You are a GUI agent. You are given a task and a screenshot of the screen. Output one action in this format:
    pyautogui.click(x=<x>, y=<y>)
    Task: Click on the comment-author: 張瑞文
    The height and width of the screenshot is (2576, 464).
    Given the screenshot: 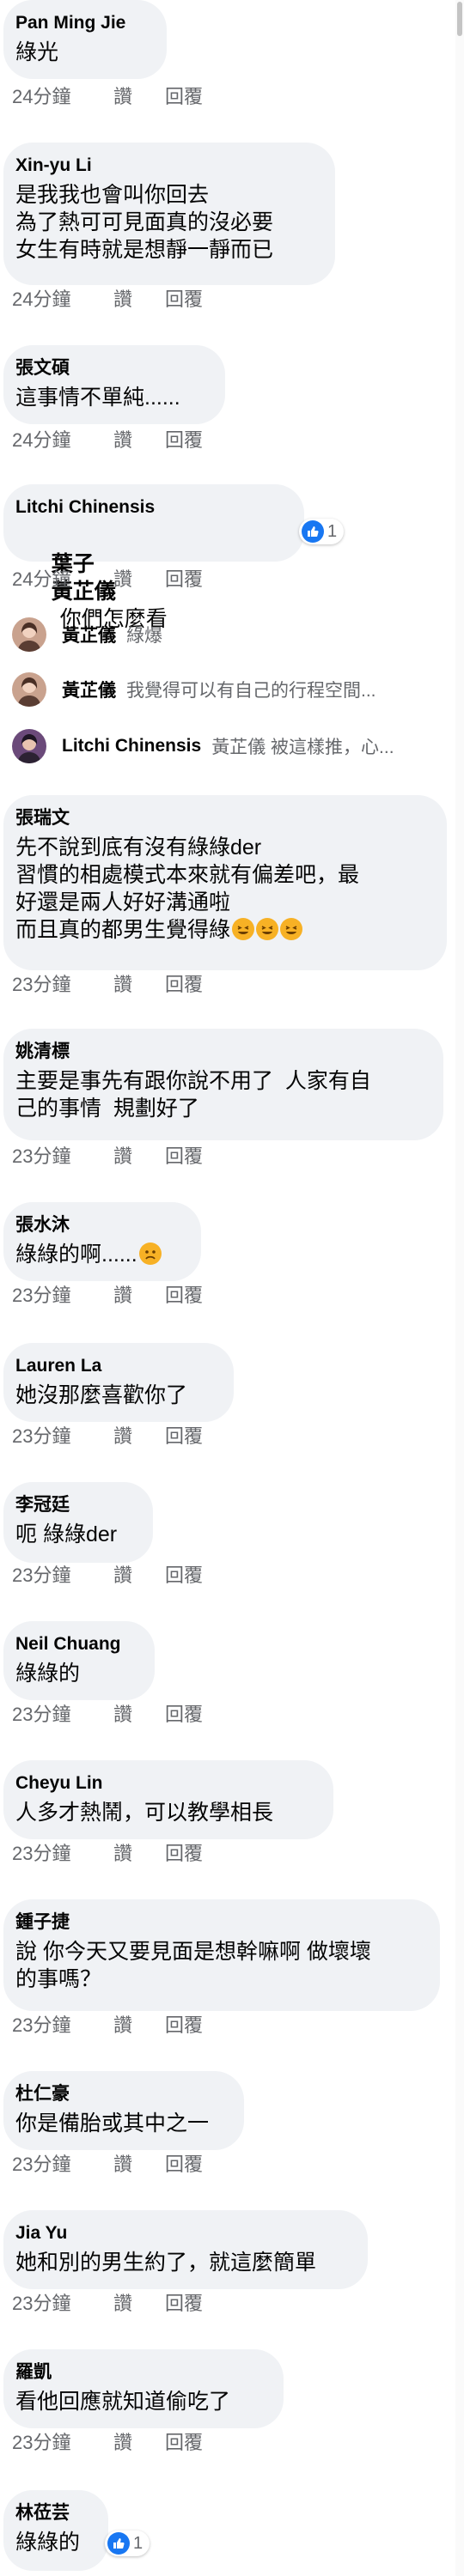 What is the action you would take?
    pyautogui.click(x=224, y=818)
    